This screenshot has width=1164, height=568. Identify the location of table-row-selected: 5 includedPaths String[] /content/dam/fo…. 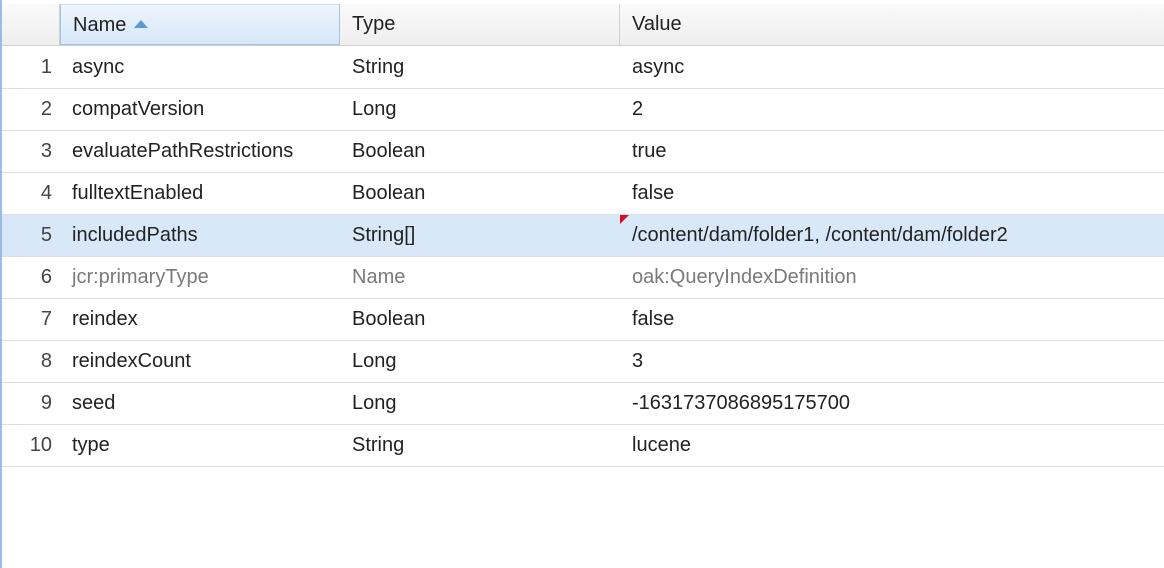
(583, 236).